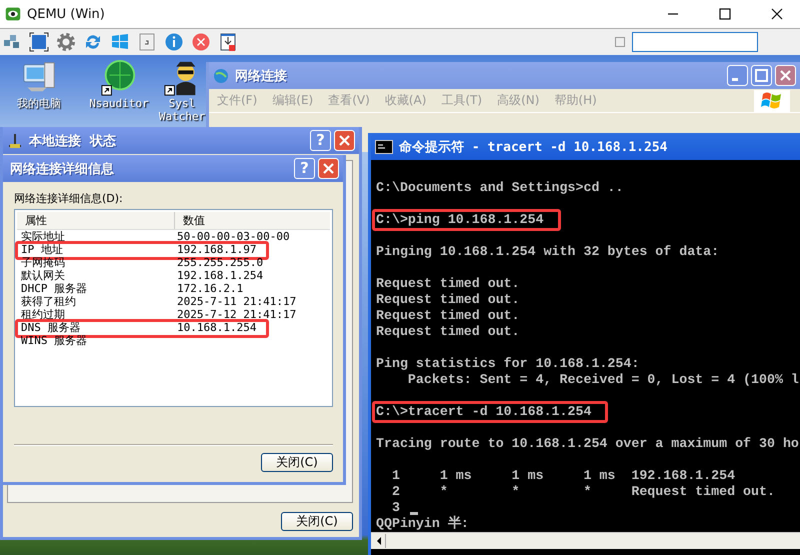 The width and height of the screenshot is (800, 555). I want to click on console-line: 2 * * * Request timed out., so click(582, 492).